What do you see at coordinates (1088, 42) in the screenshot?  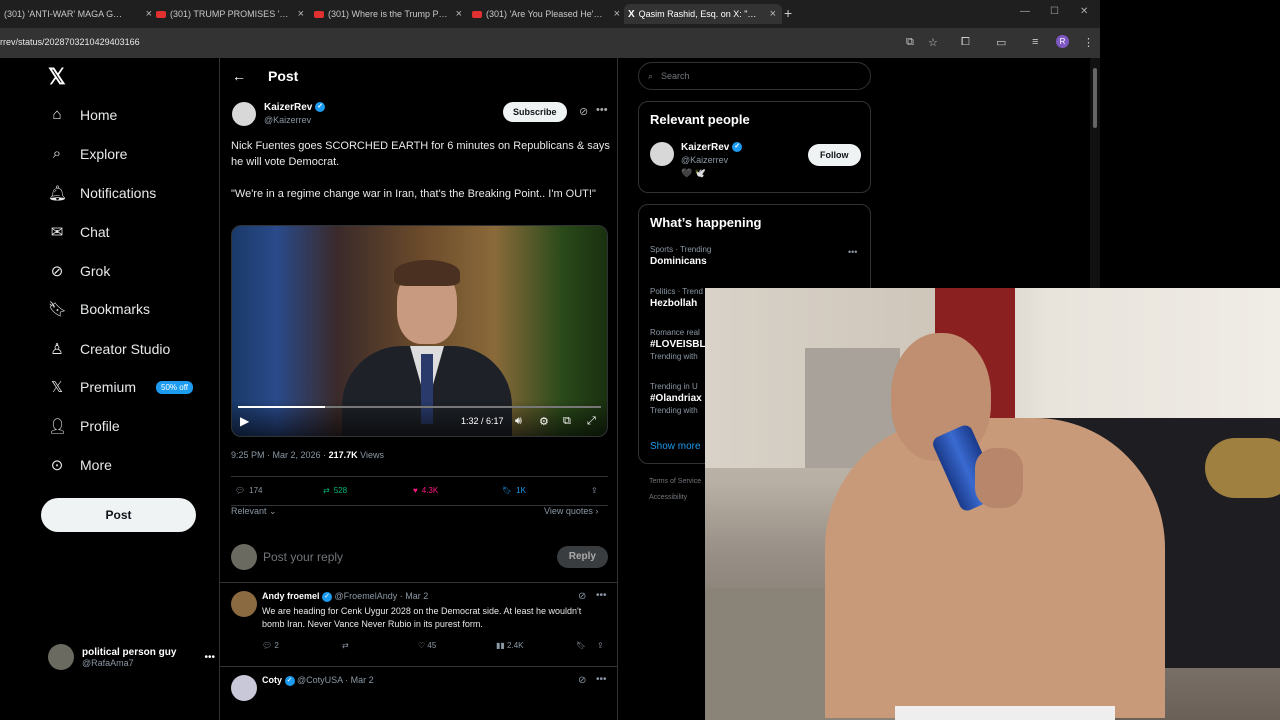 I see `kebab-menu-icon: ⋮` at bounding box center [1088, 42].